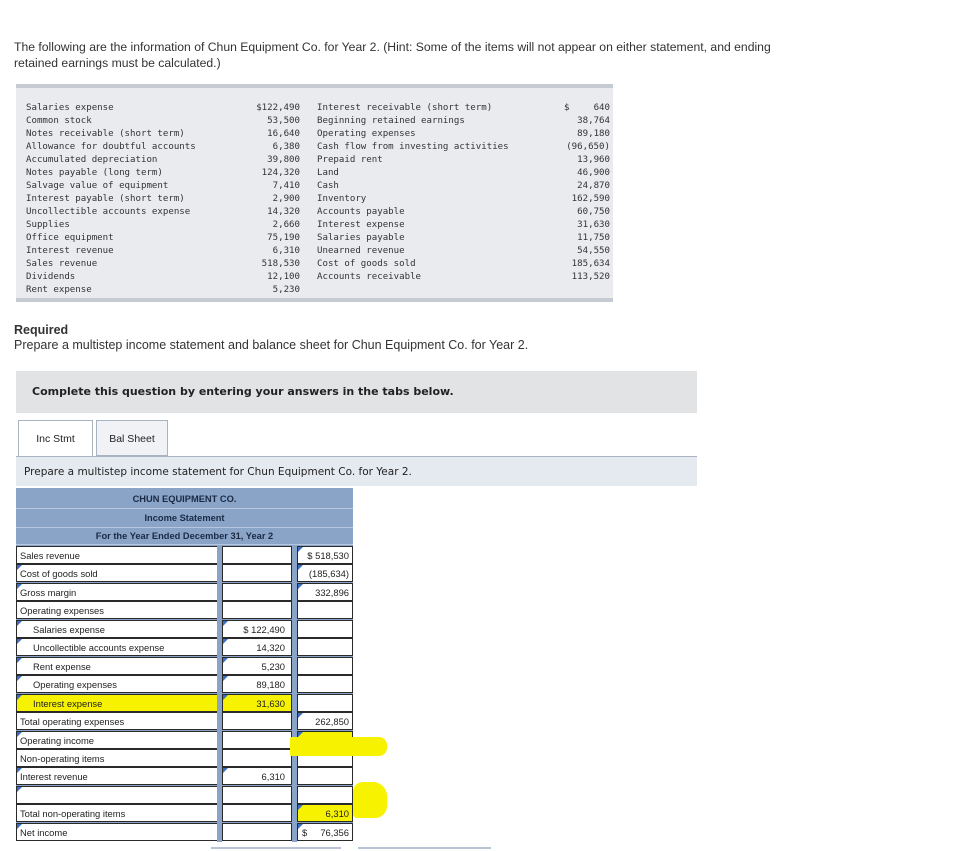 This screenshot has height=851, width=967. Describe the element at coordinates (116, 555) in the screenshot. I see `statement-row-label: Sales revenue` at that location.